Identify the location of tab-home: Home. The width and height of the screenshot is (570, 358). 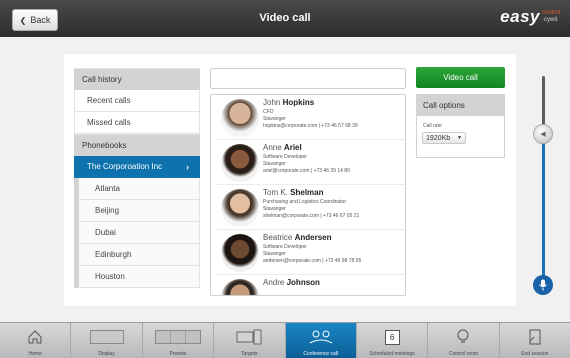
(36, 340).